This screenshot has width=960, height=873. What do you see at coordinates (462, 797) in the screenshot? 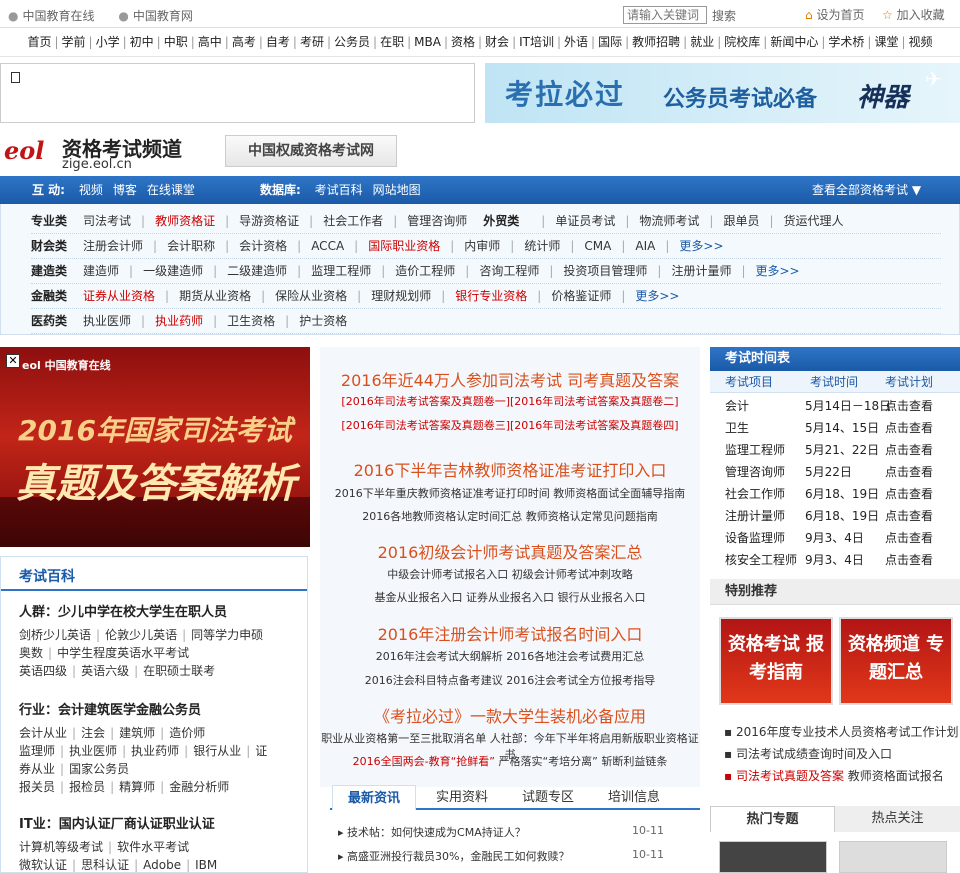
I see `tab-2: 实用资料` at bounding box center [462, 797].